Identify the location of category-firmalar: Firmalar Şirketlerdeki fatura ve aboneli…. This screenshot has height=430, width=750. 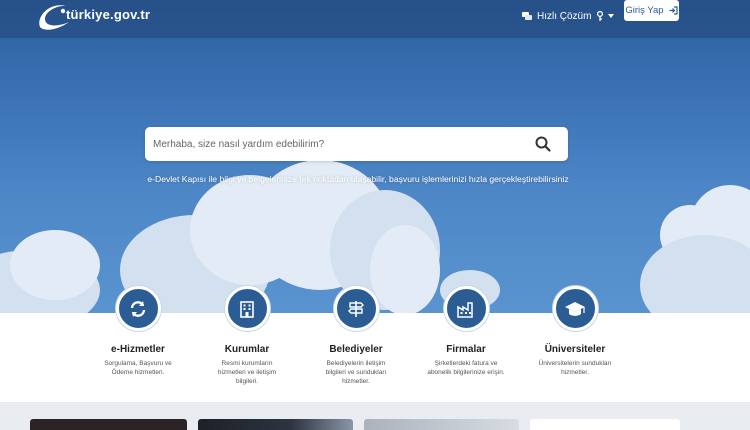
(466, 331).